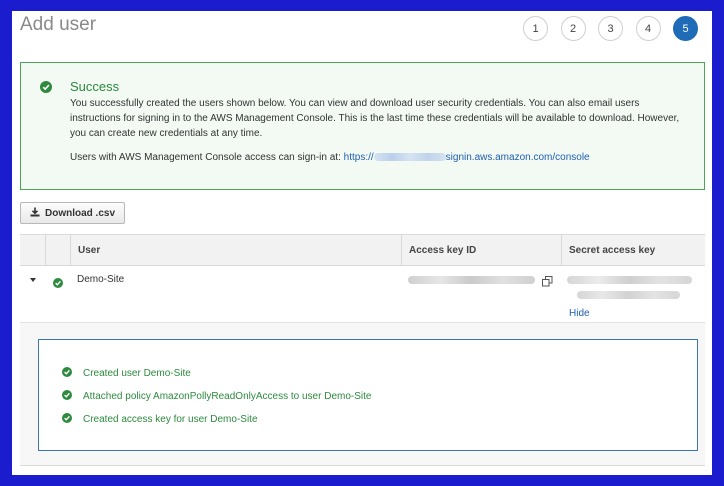  What do you see at coordinates (535, 28) in the screenshot?
I see `step-1: 1` at bounding box center [535, 28].